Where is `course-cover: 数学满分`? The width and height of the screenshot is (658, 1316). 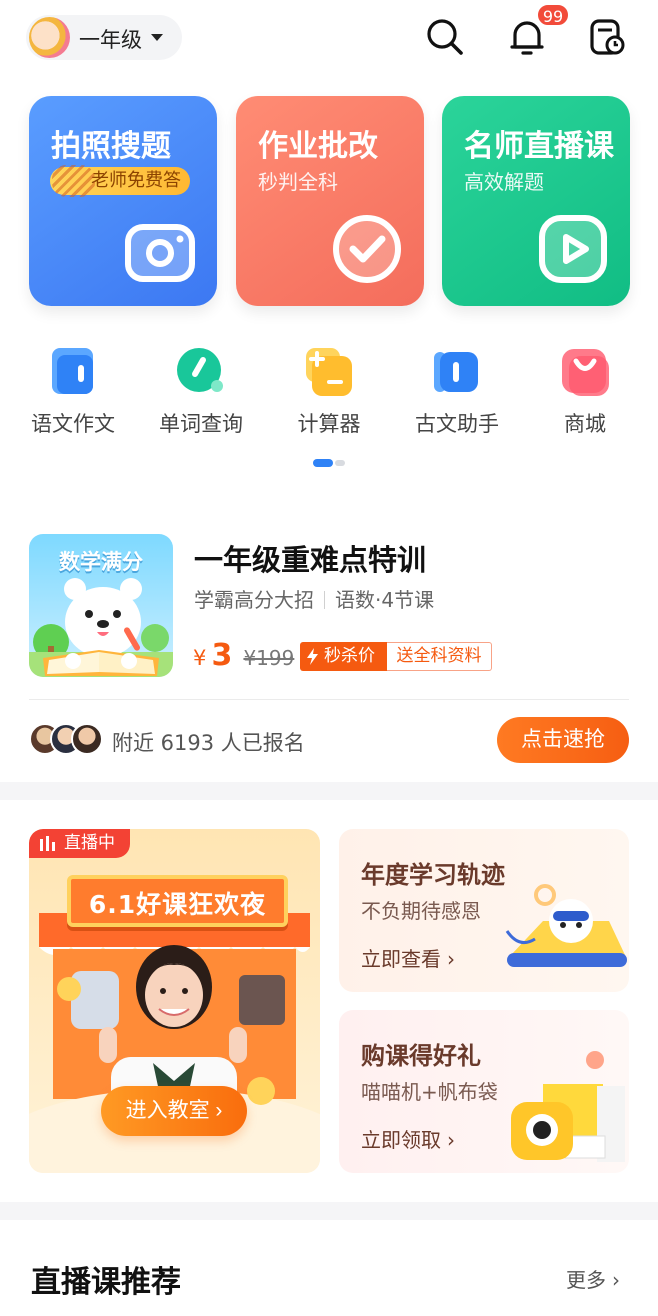 course-cover: 数学满分 is located at coordinates (101, 605).